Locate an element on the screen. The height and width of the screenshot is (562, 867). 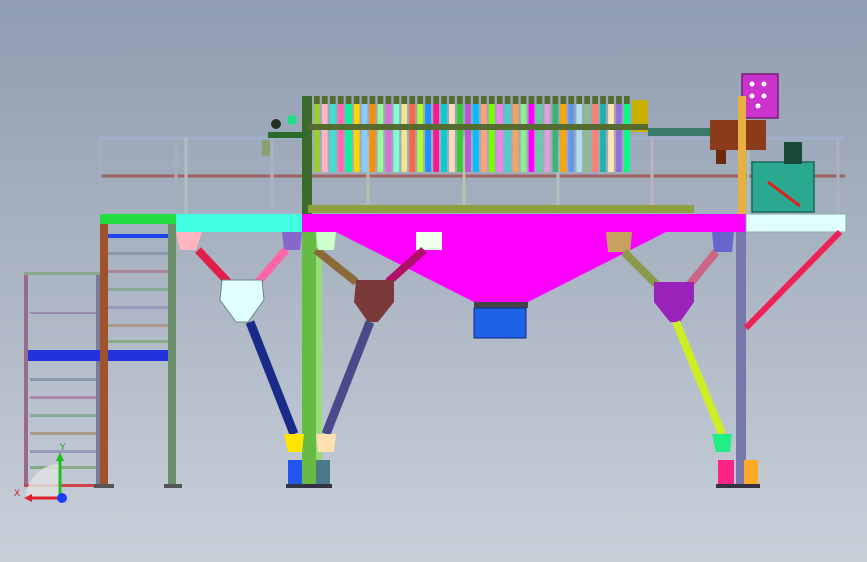
stair-top-rail is located at coordinates (62, 273).